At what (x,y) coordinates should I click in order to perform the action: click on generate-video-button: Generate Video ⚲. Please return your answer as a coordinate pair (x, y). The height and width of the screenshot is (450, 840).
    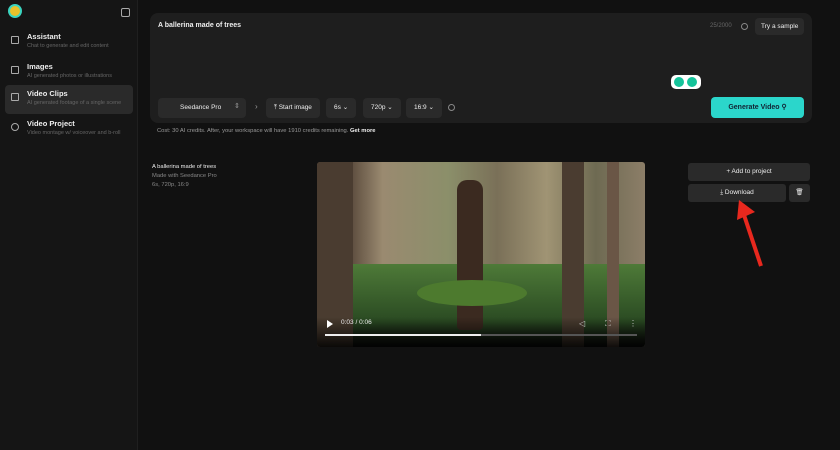
    Looking at the image, I should click on (757, 107).